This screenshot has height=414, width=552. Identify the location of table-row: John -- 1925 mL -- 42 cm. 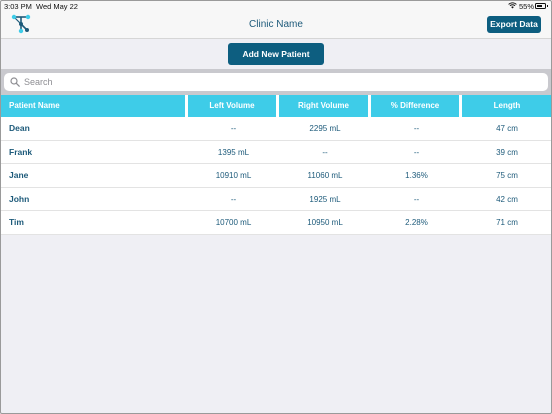
(276, 199).